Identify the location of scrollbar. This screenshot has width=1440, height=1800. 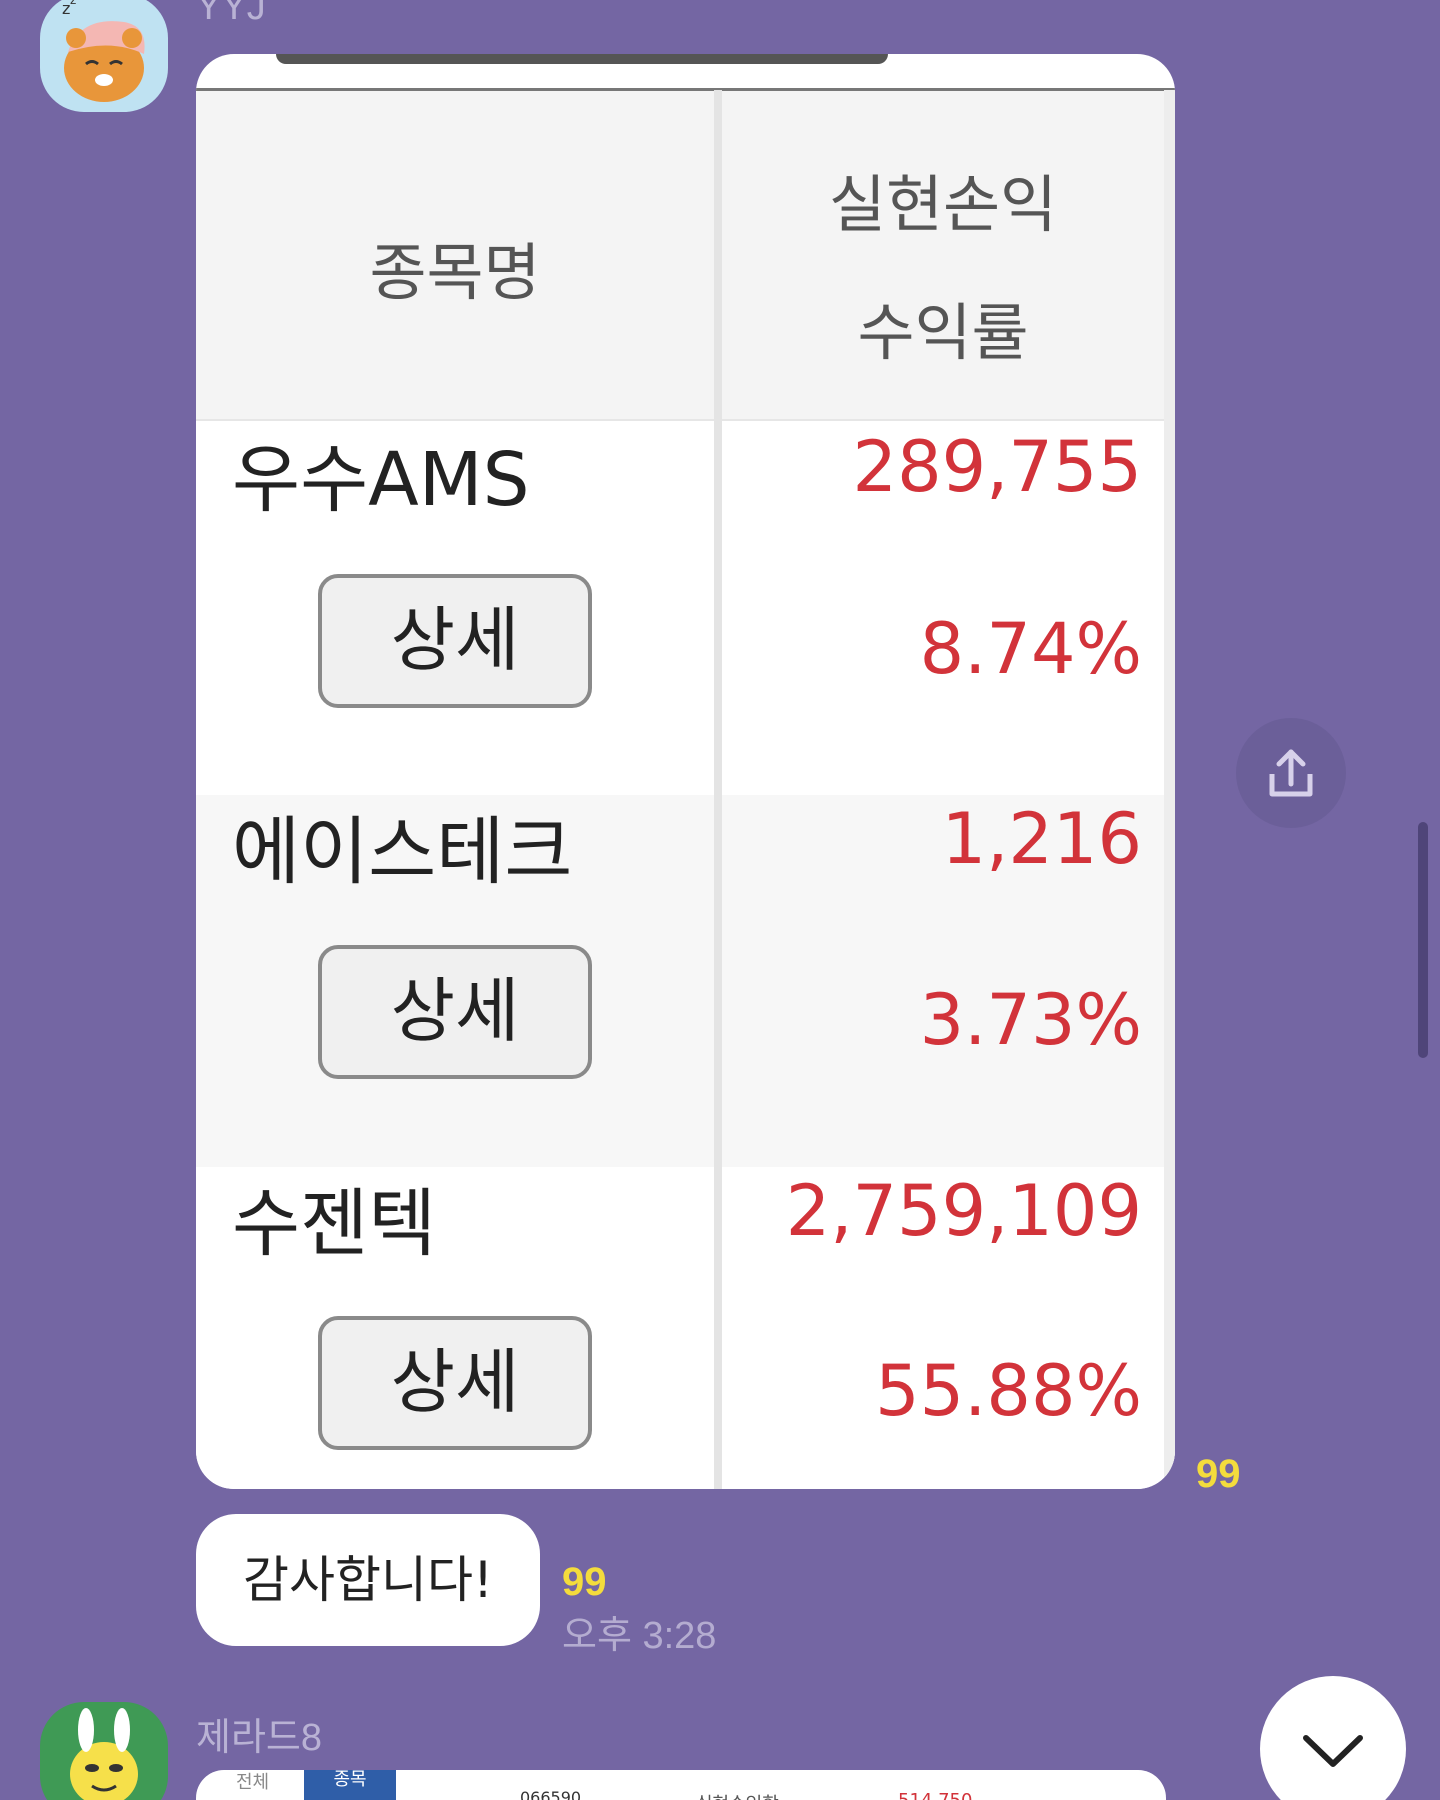
(1423, 940).